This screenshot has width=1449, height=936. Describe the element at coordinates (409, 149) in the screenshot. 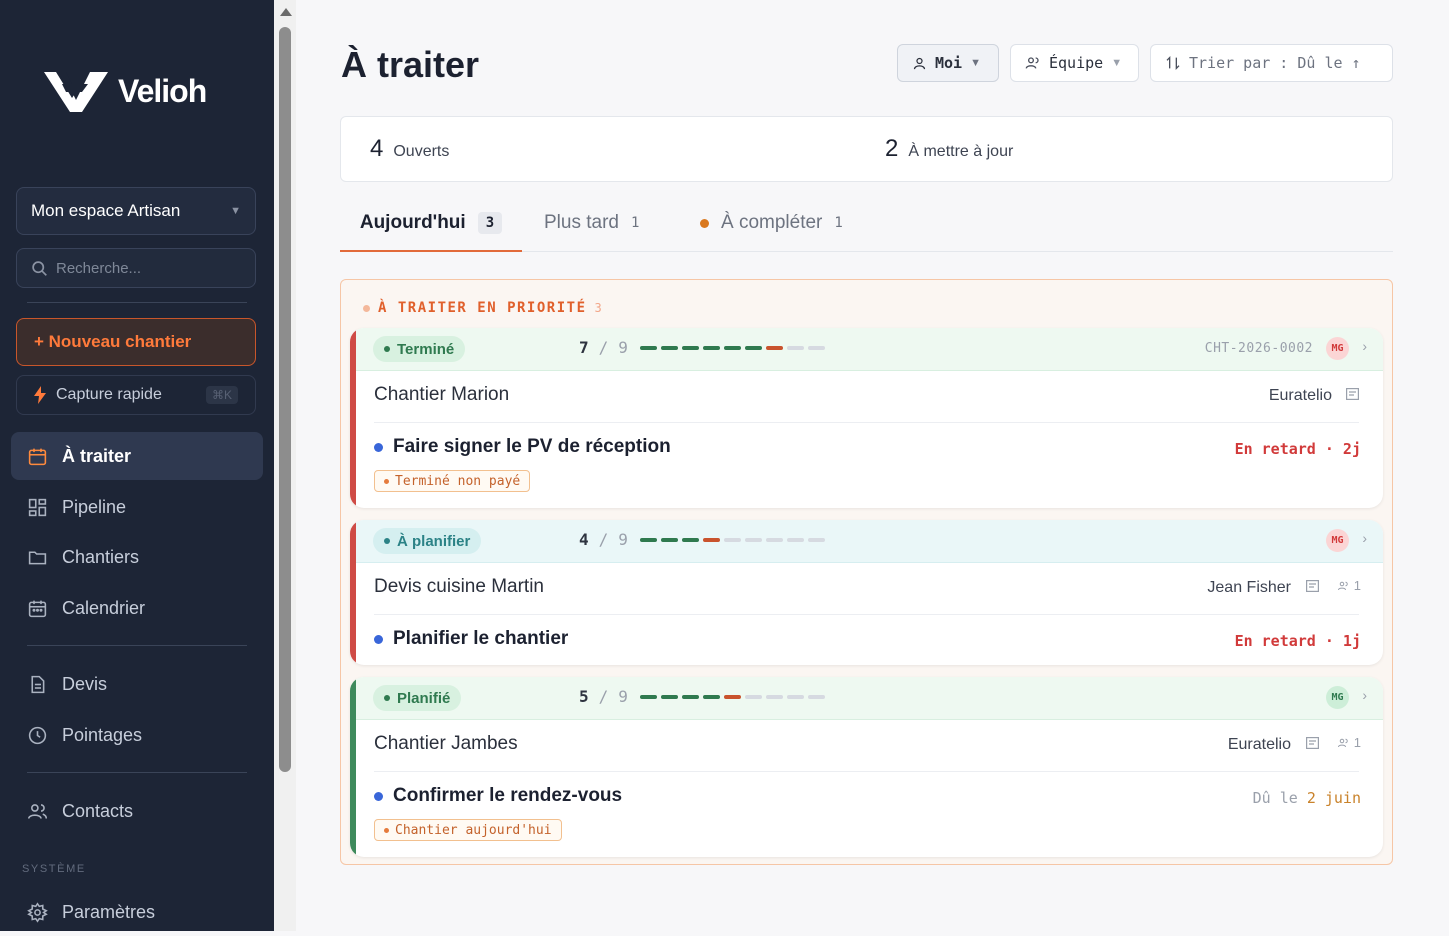

I see `stat-open: 4 Ouverts` at that location.